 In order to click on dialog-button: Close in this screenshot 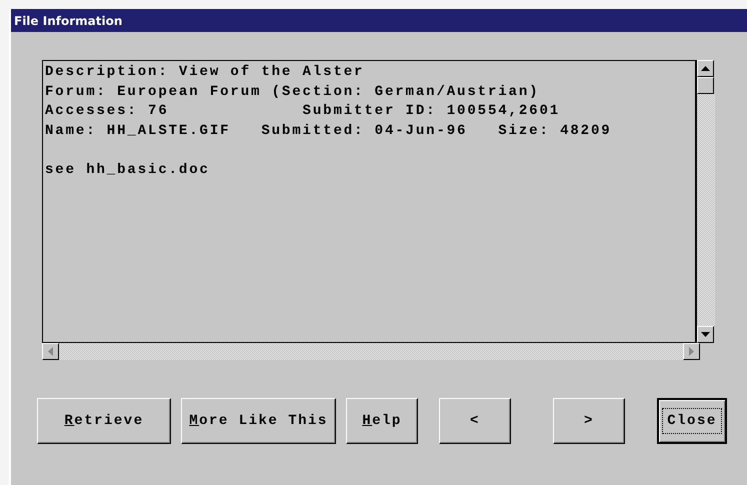, I will do `click(692, 421)`.